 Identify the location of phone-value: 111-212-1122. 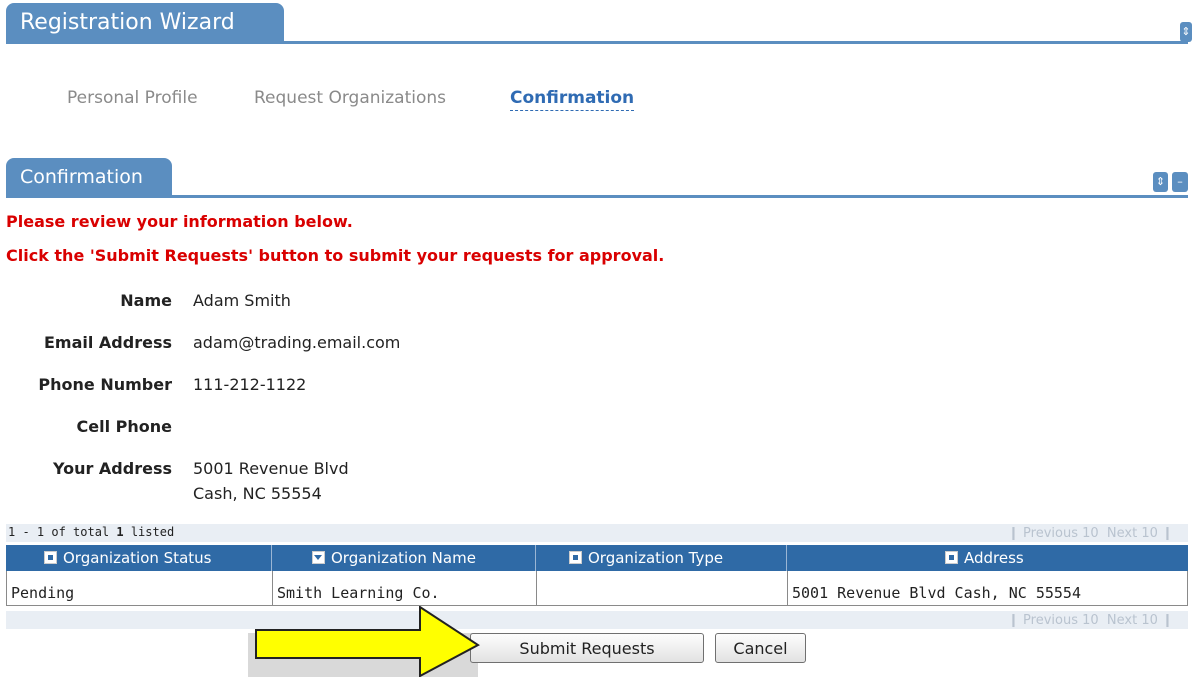
(250, 384).